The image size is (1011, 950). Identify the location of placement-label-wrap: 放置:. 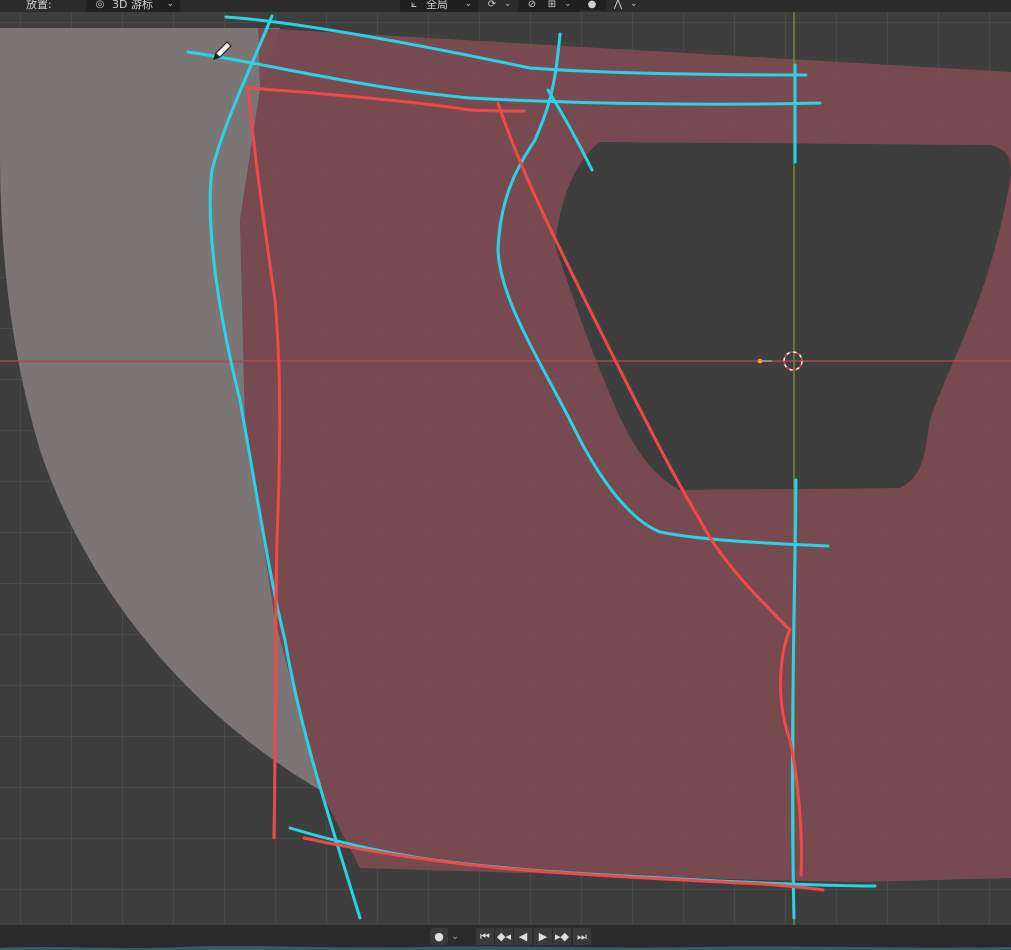
(39, 6).